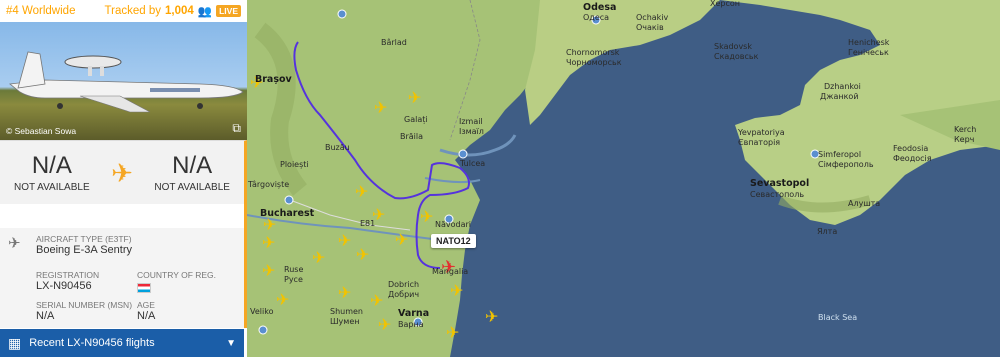 The width and height of the screenshot is (1000, 357). Describe the element at coordinates (827, 231) in the screenshot. I see `label-yalta: Ялта` at that location.